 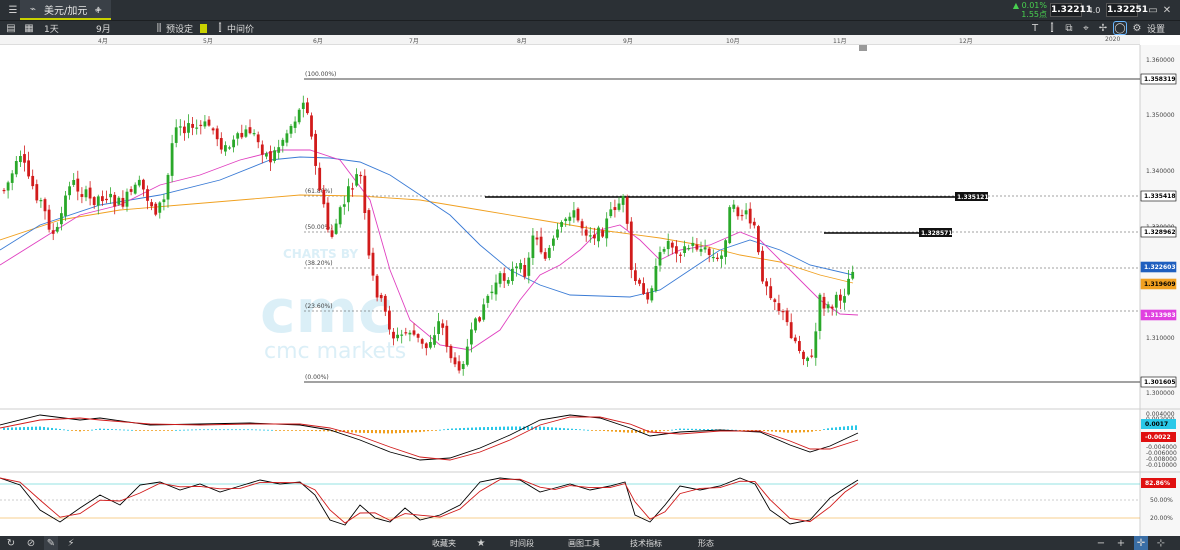 What do you see at coordinates (1071, 10) in the screenshot?
I see `sell-price: 1.32211` at bounding box center [1071, 10].